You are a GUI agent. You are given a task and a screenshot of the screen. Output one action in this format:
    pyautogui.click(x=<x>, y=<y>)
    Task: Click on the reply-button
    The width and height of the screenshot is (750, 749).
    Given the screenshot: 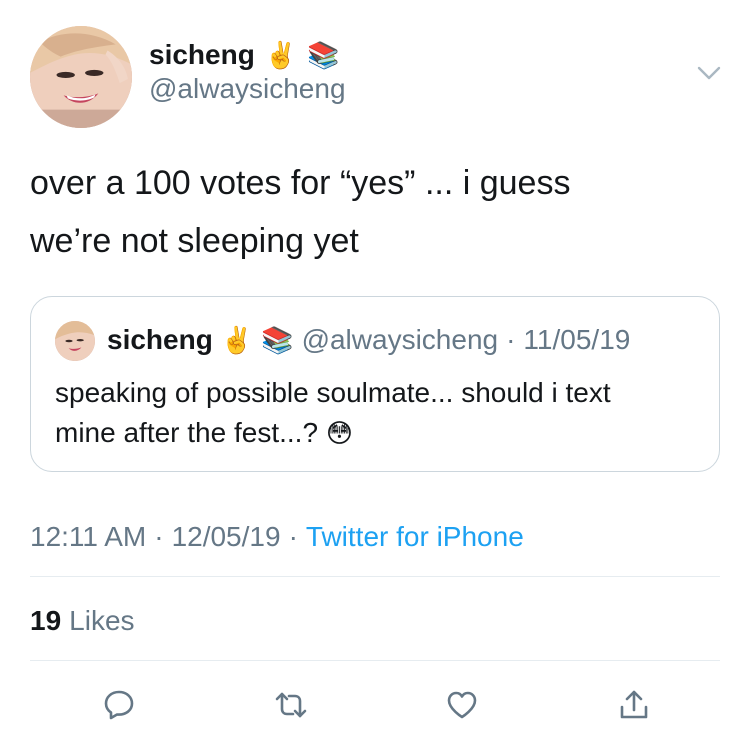 What is the action you would take?
    pyautogui.click(x=119, y=705)
    